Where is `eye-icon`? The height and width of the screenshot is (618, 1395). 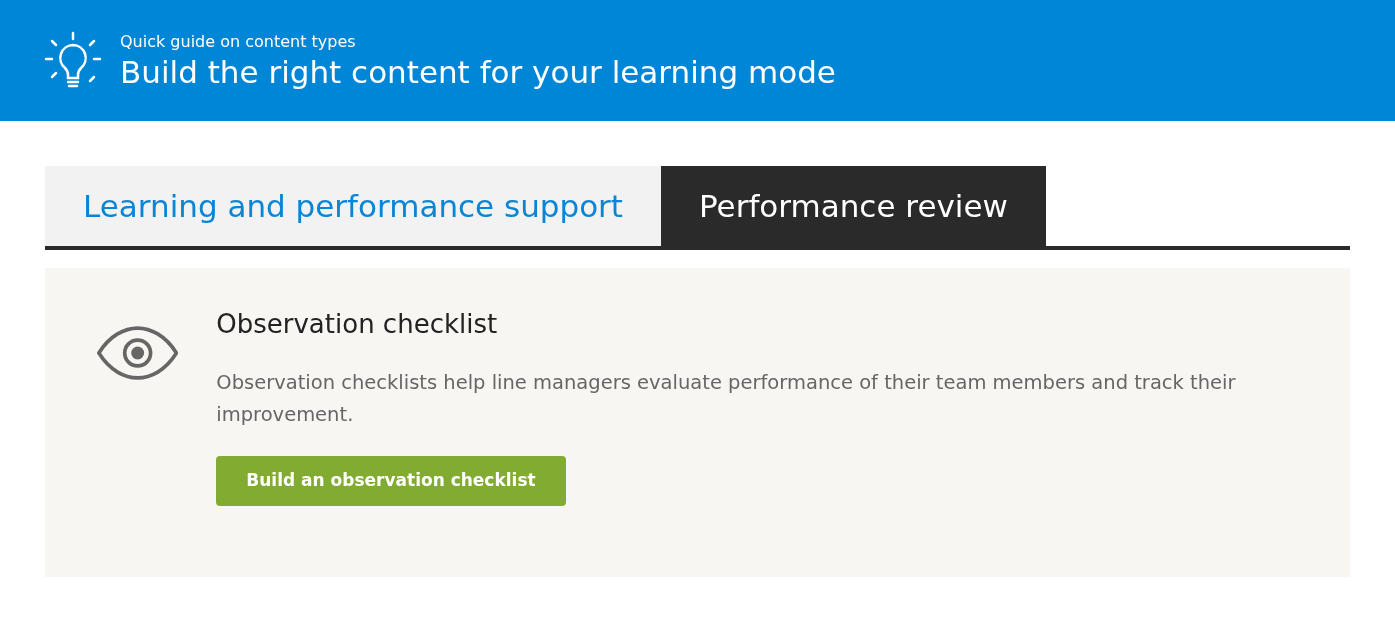 eye-icon is located at coordinates (138, 353).